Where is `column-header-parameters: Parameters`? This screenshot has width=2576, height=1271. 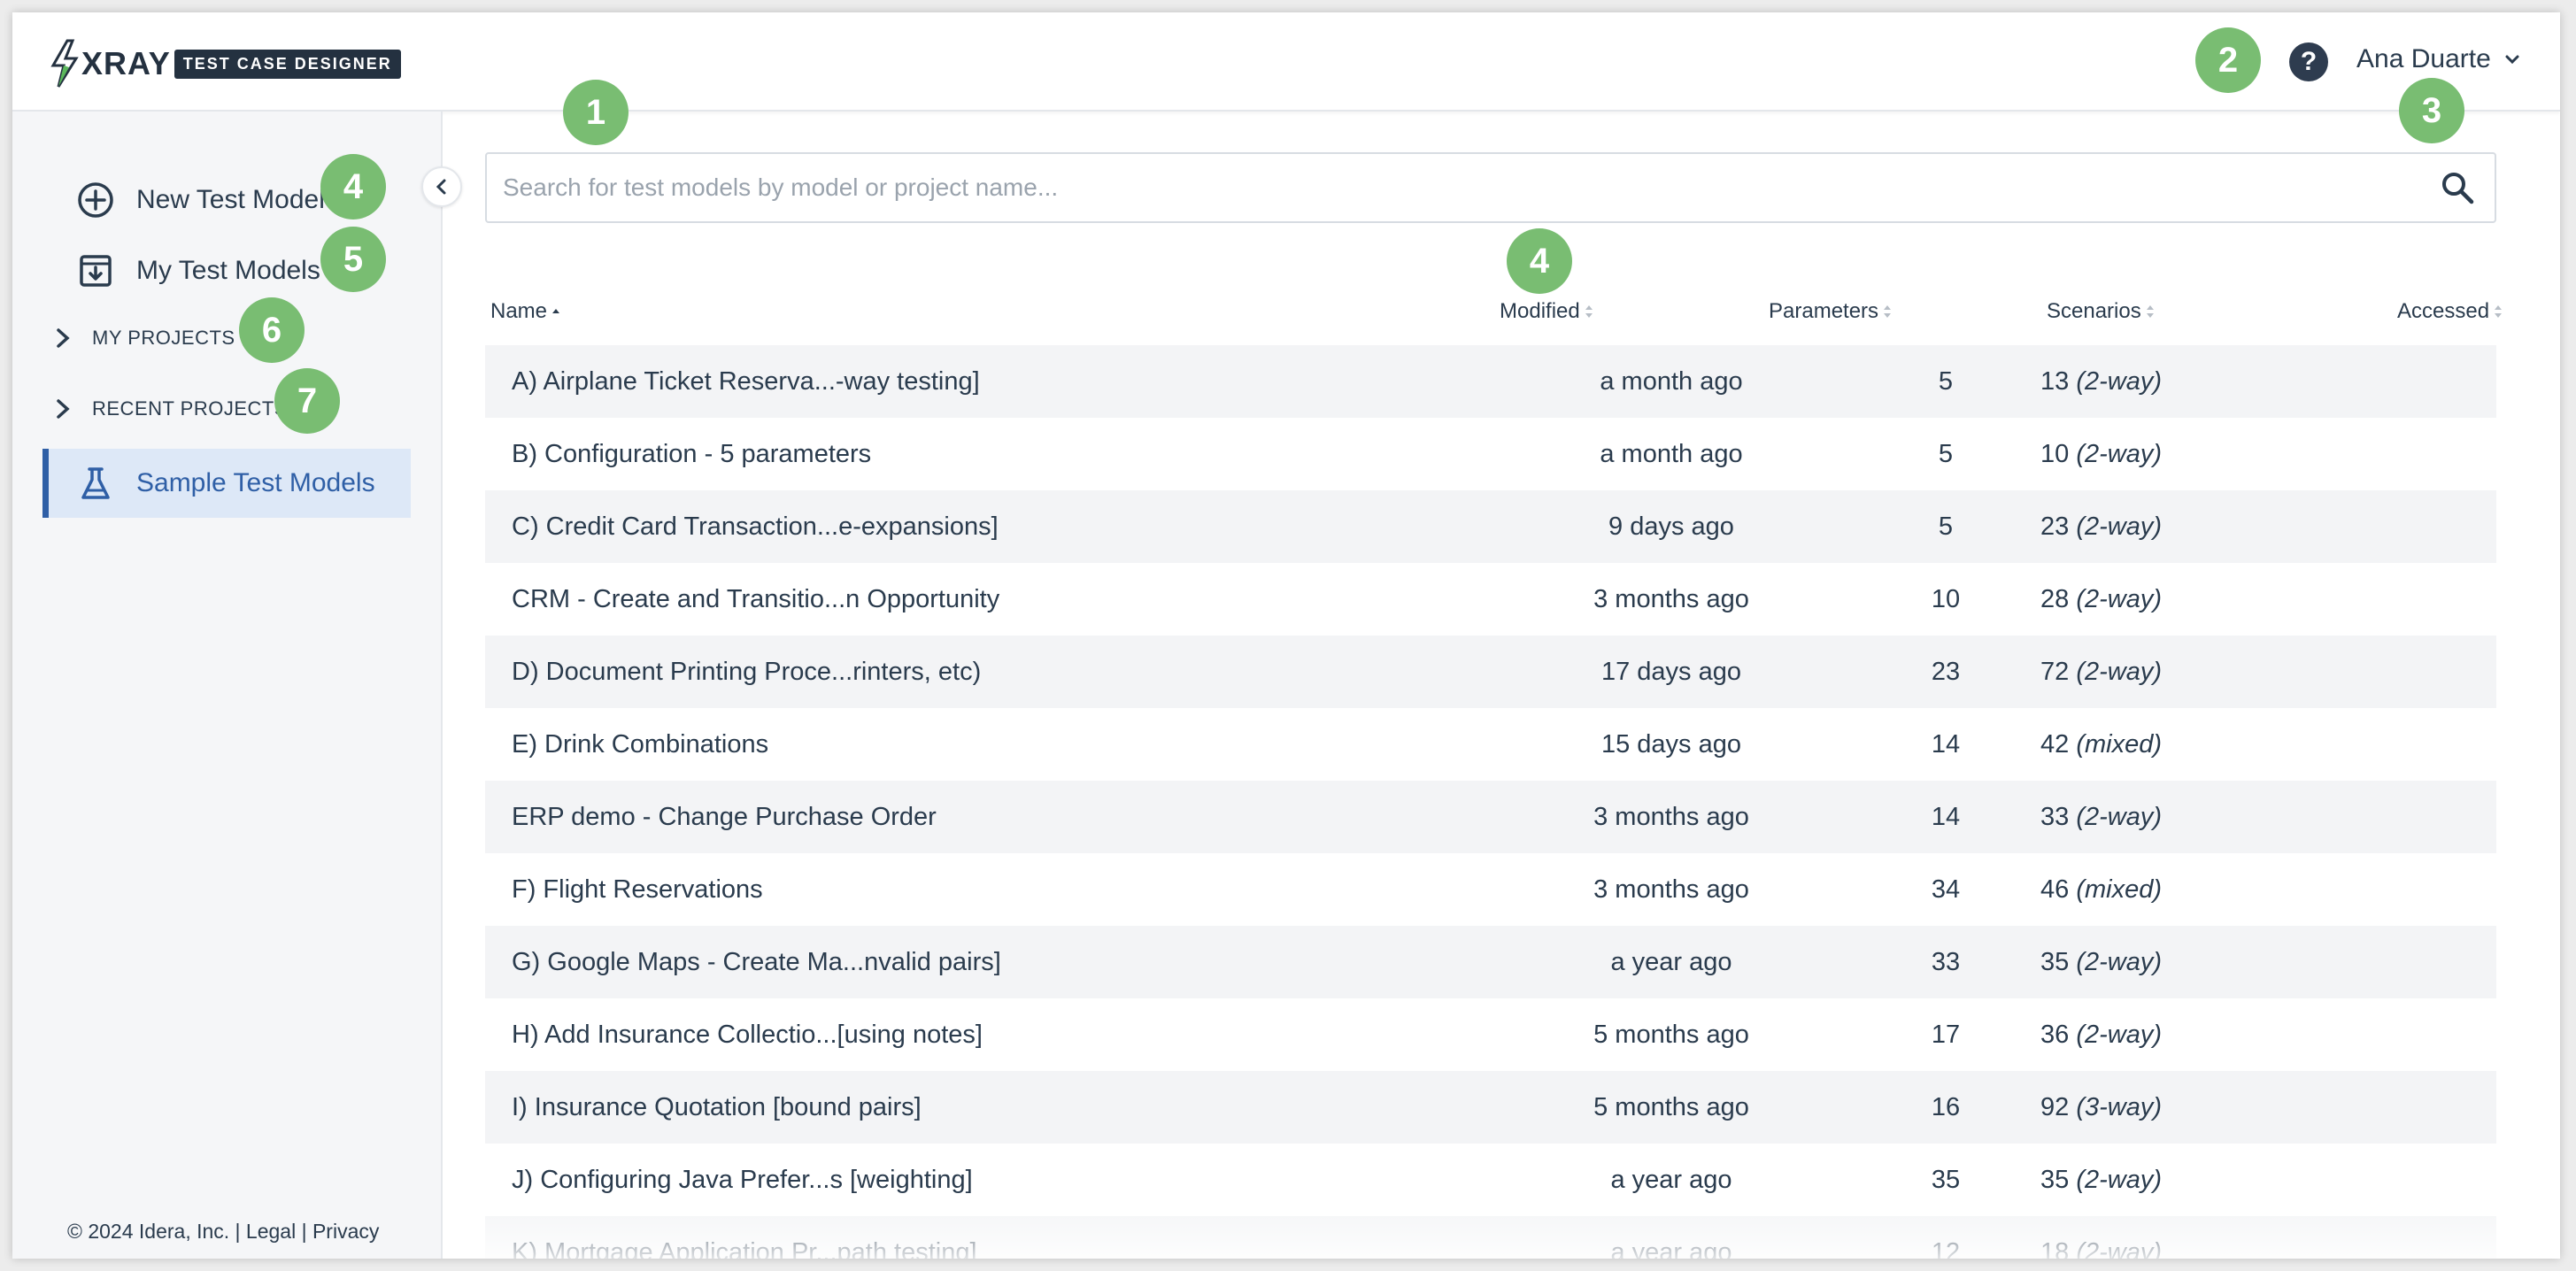
column-header-parameters: Parameters is located at coordinates (1831, 311).